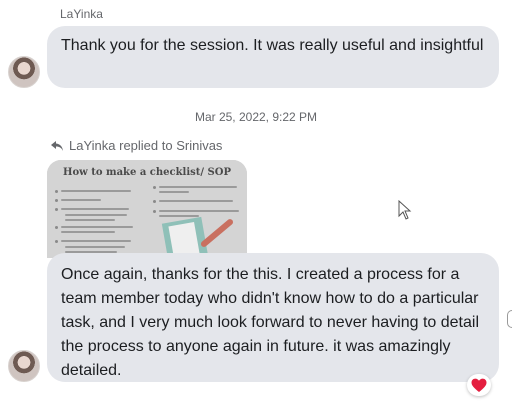 The width and height of the screenshot is (512, 406). I want to click on reply-context-text: LaYinka replied to Srinivas, so click(146, 145).